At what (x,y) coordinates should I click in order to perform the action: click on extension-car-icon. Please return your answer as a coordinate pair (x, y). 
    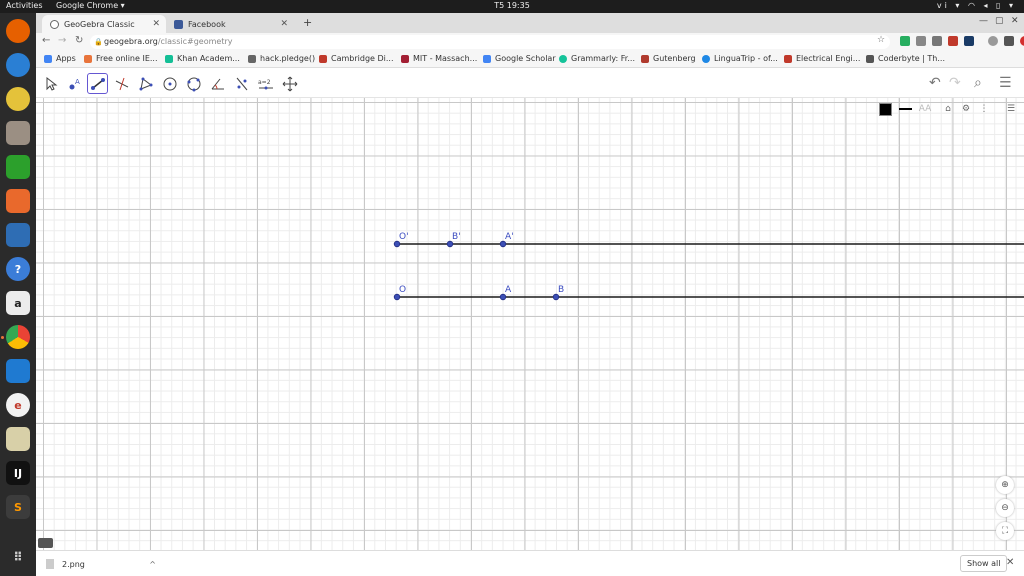
    Looking at the image, I should click on (937, 41).